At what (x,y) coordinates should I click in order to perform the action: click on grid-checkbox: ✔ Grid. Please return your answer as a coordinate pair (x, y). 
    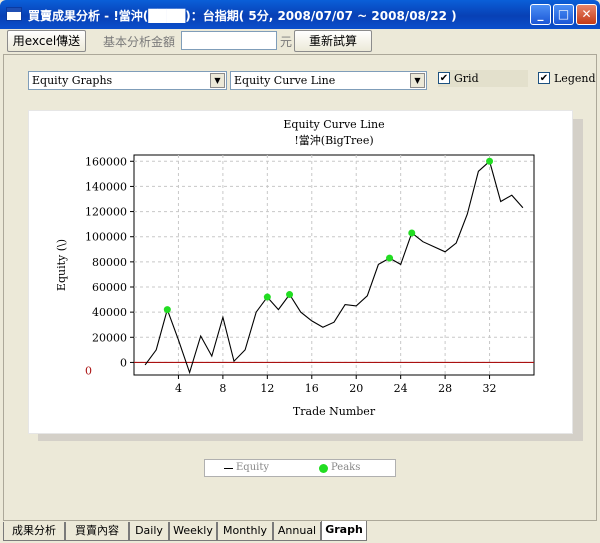
    Looking at the image, I should click on (483, 78).